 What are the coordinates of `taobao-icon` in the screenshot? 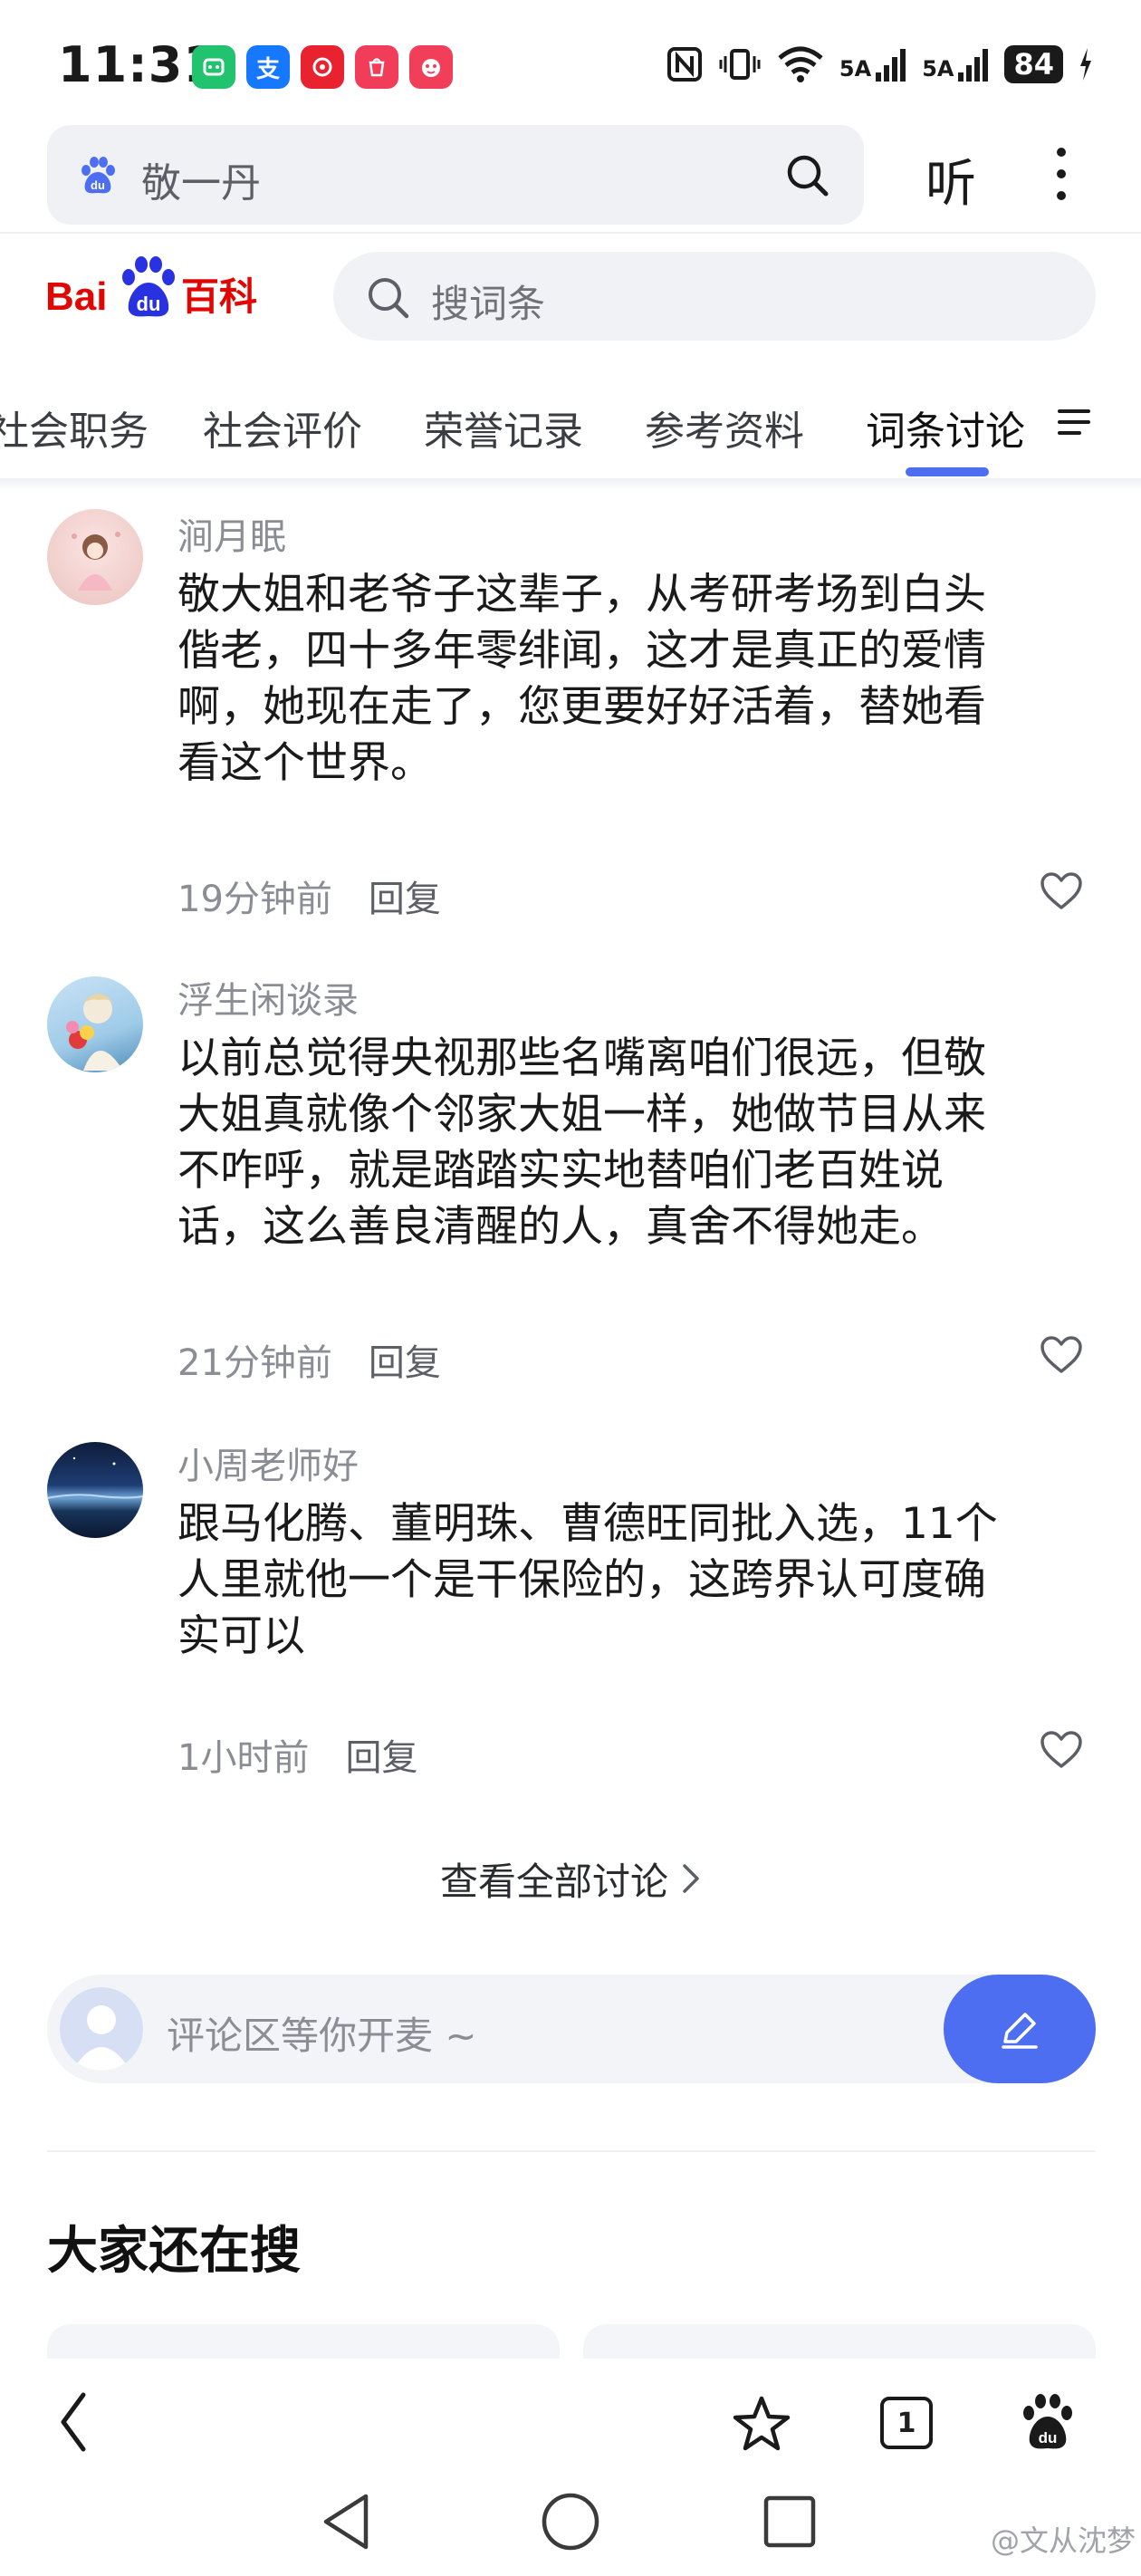 It's located at (431, 67).